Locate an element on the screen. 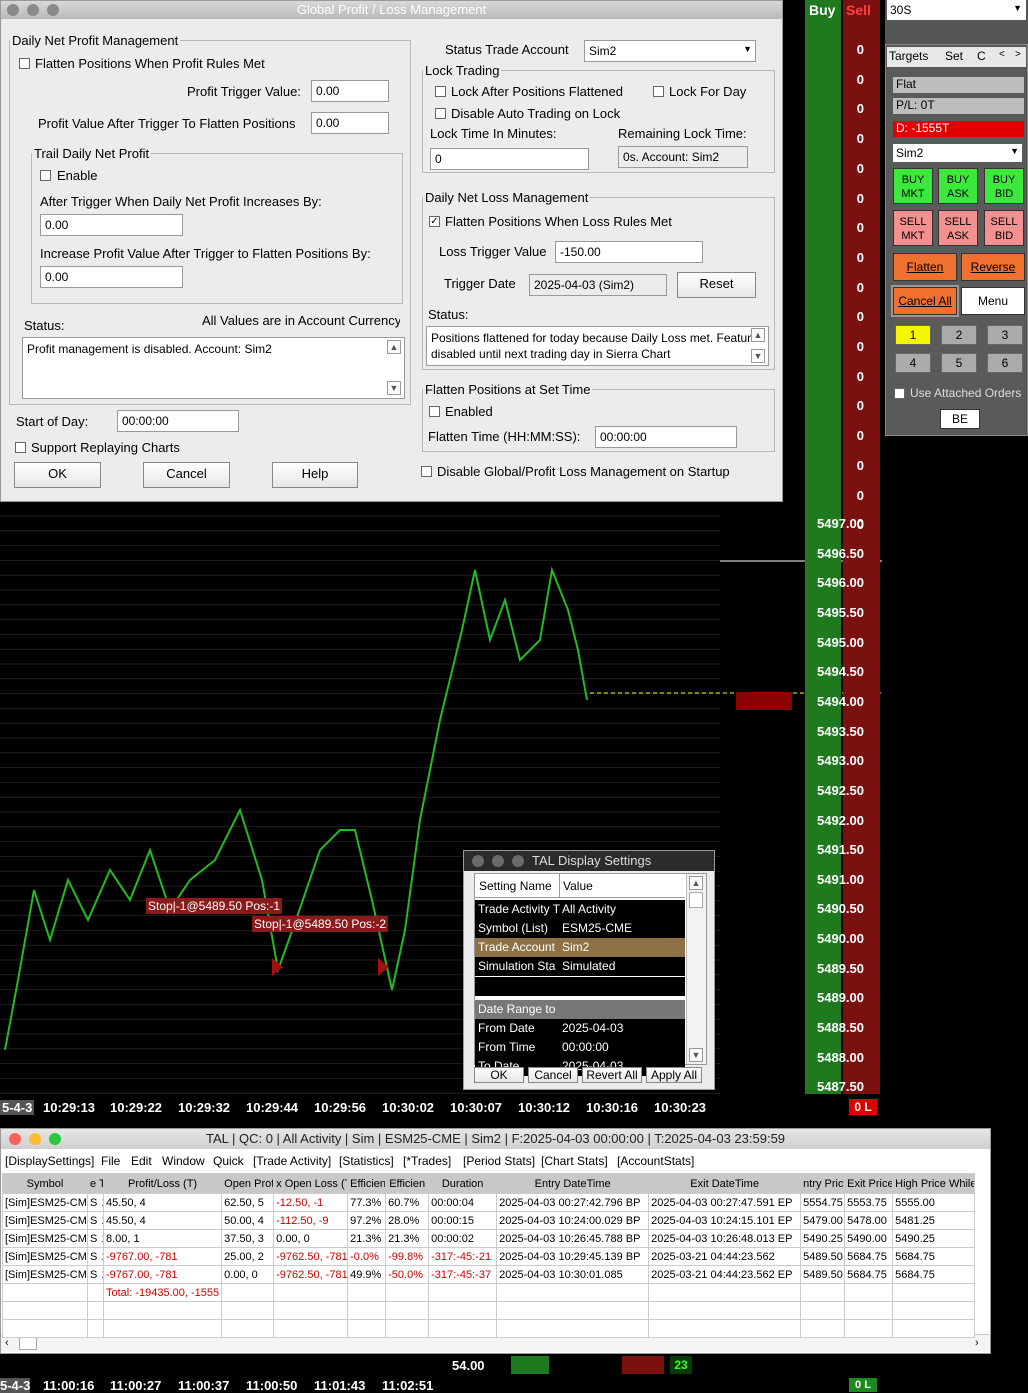  stop-order-label: Stop|-1@5489.50 Pos:-2 is located at coordinates (320, 924).